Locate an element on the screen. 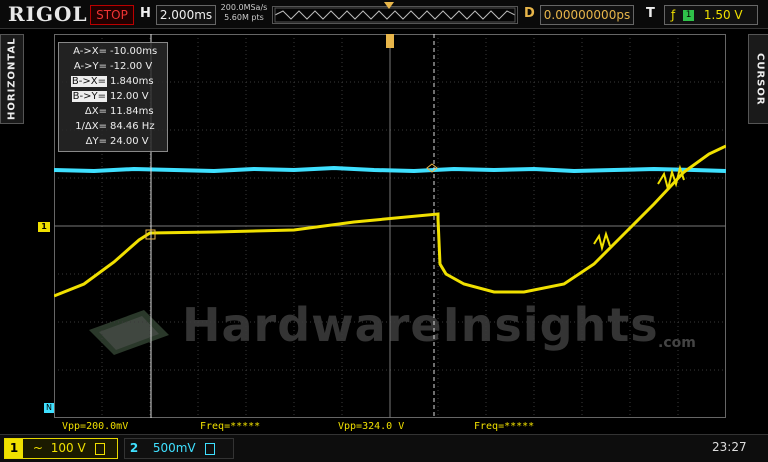 This screenshot has width=768, height=462. cursor-readout-key-text: B->X= is located at coordinates (88, 81).